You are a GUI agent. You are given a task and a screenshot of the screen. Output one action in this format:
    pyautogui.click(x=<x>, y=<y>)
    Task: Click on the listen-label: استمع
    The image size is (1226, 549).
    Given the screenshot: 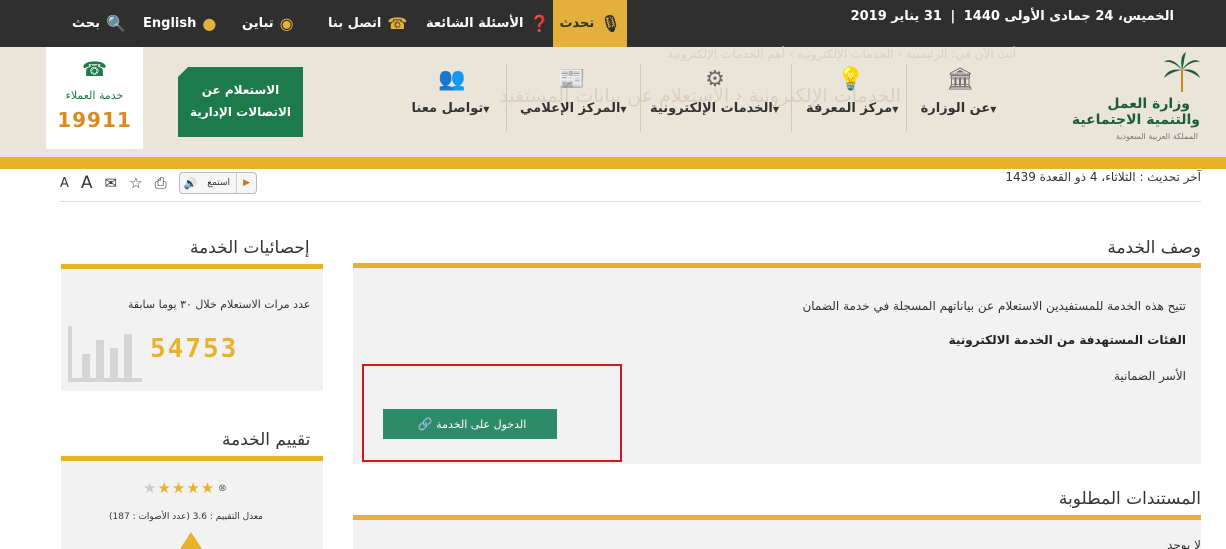 What is the action you would take?
    pyautogui.click(x=219, y=183)
    